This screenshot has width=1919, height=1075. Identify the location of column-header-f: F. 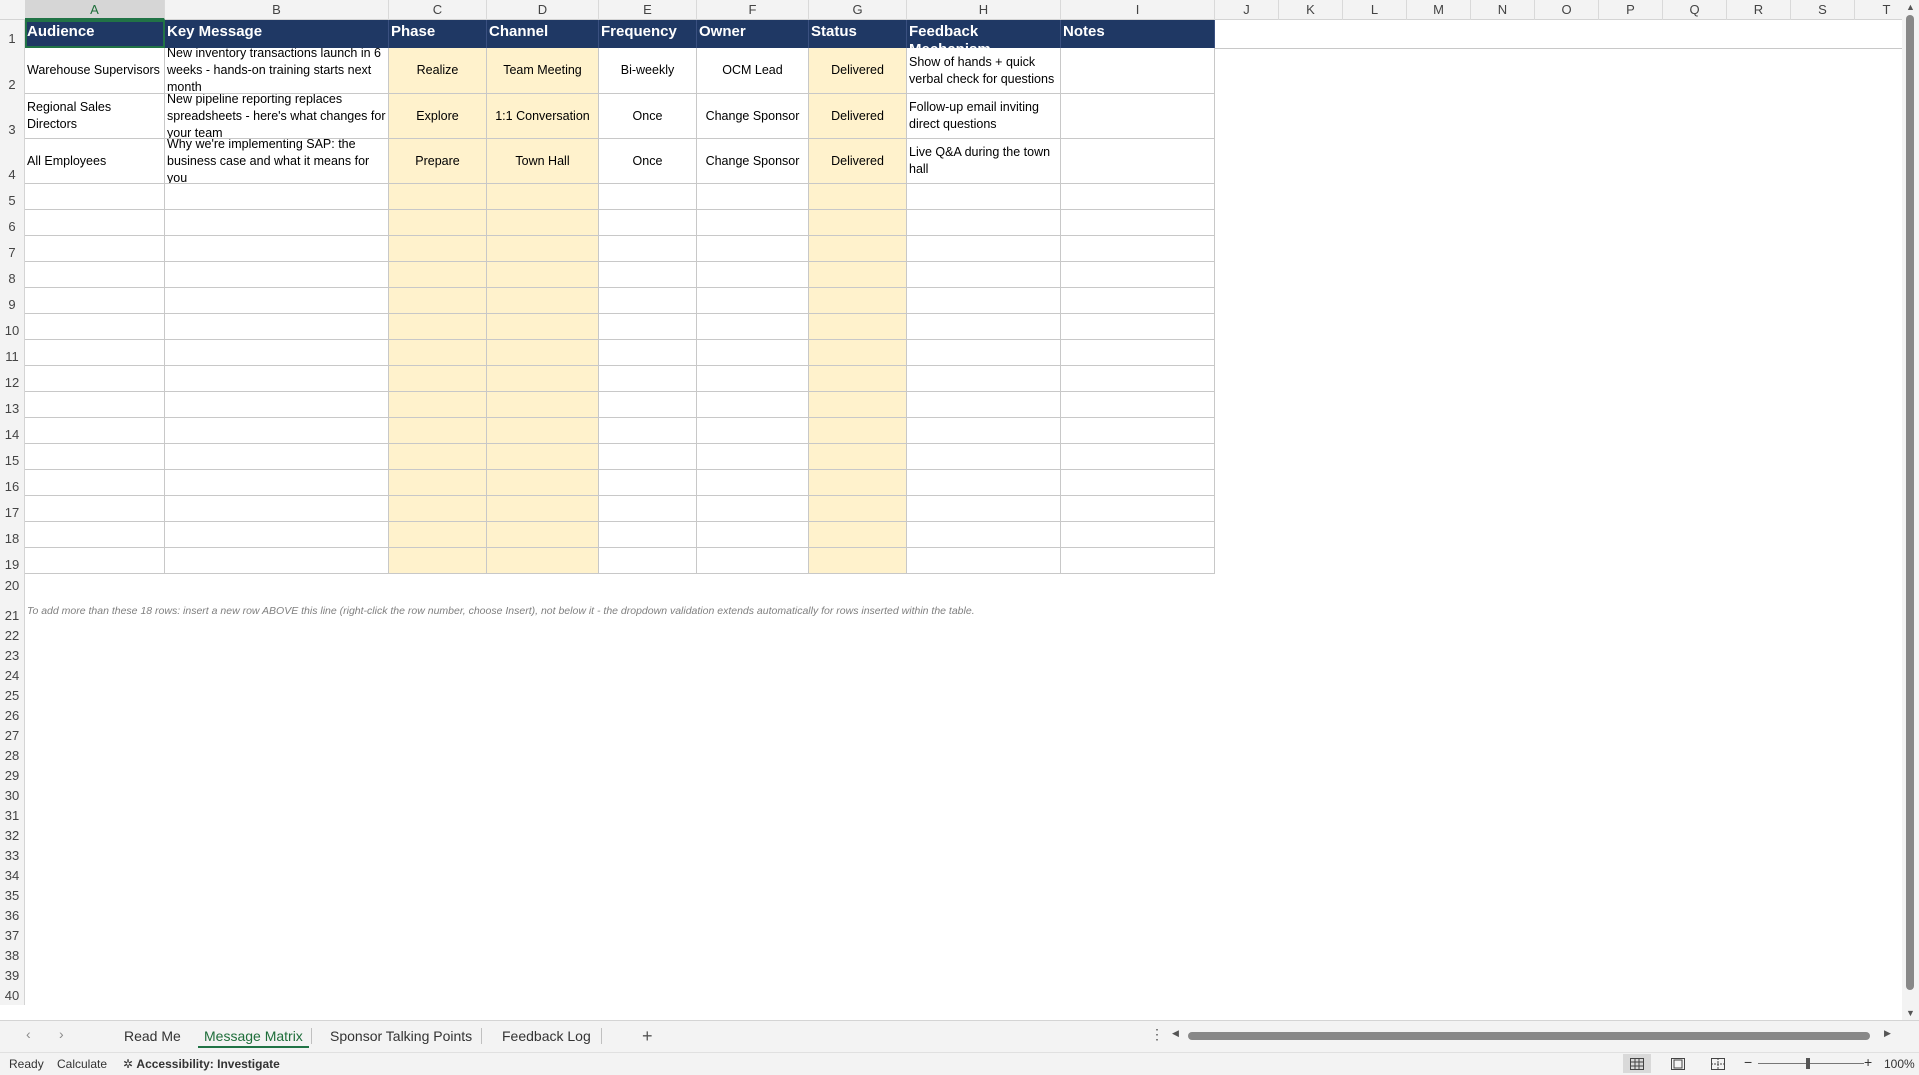
(753, 10).